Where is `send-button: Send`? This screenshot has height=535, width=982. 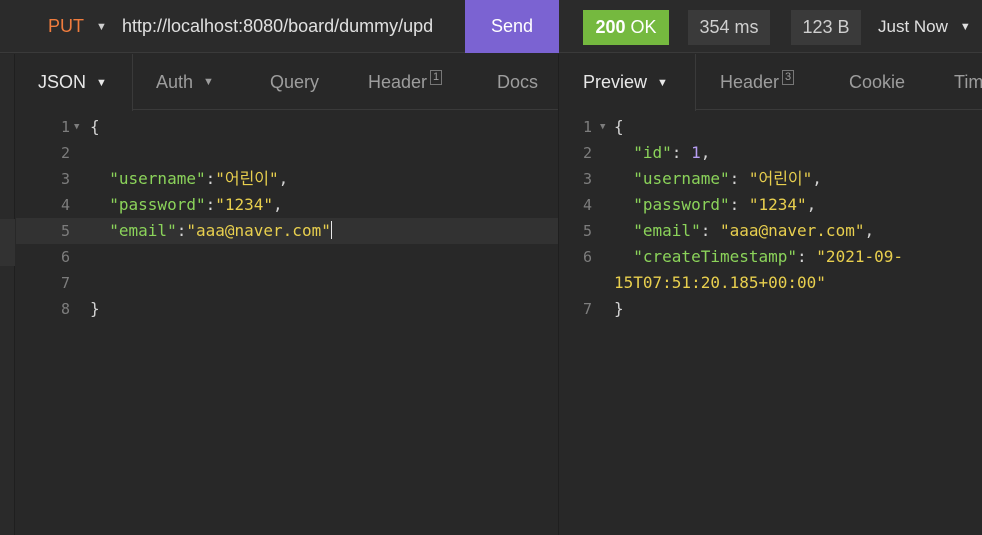
send-button: Send is located at coordinates (512, 26).